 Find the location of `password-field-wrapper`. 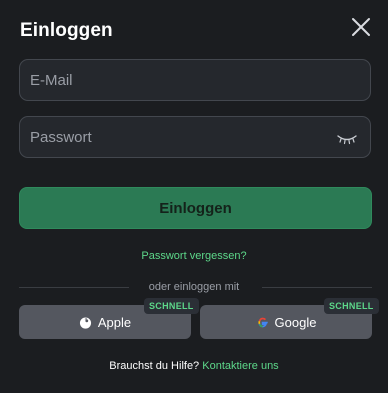

password-field-wrapper is located at coordinates (195, 137).